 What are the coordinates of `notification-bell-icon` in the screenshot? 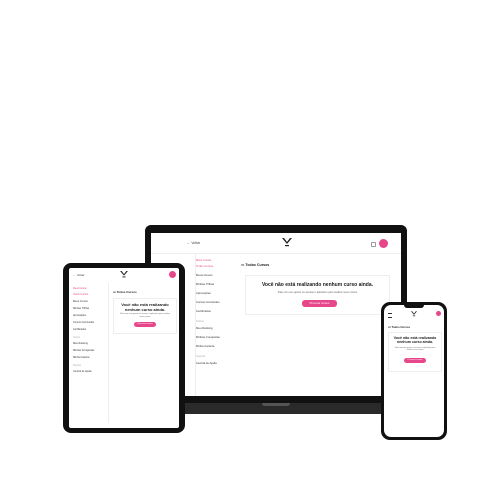 It's located at (373, 244).